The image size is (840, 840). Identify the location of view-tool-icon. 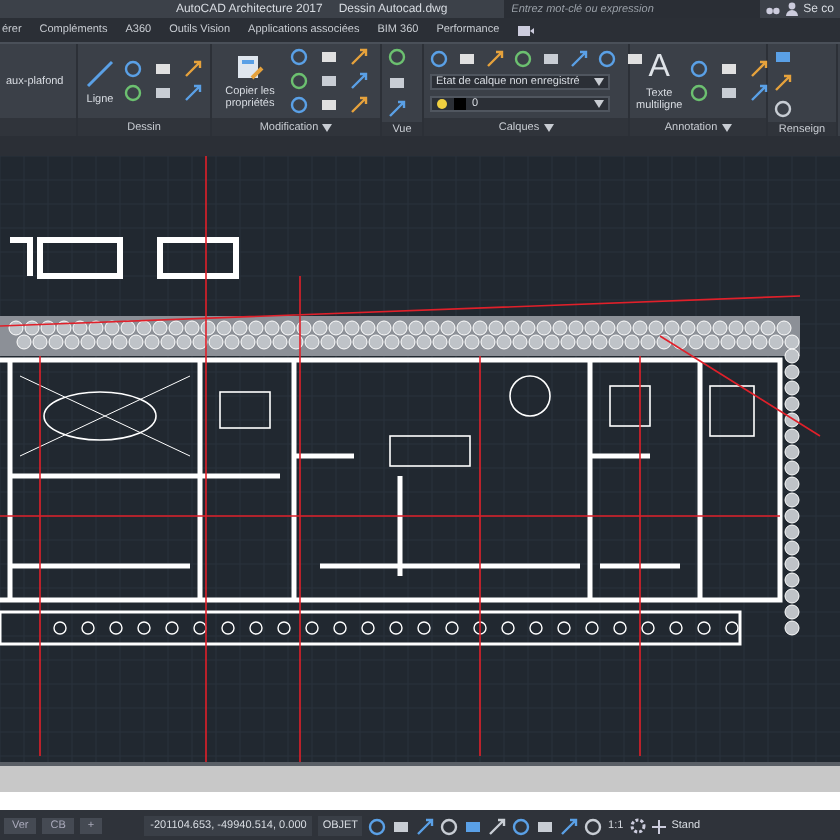
(397, 109).